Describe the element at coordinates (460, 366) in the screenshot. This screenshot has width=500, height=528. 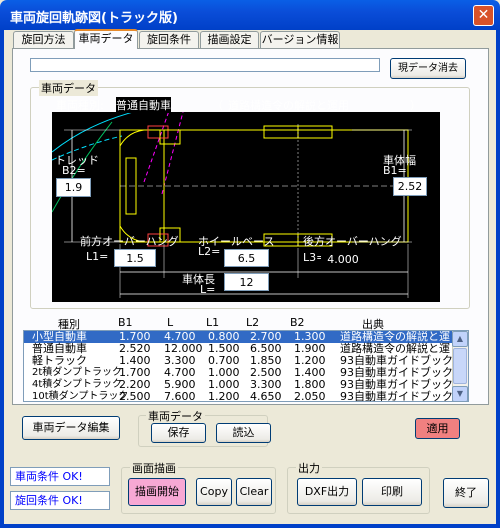
I see `scroll-thumb` at that location.